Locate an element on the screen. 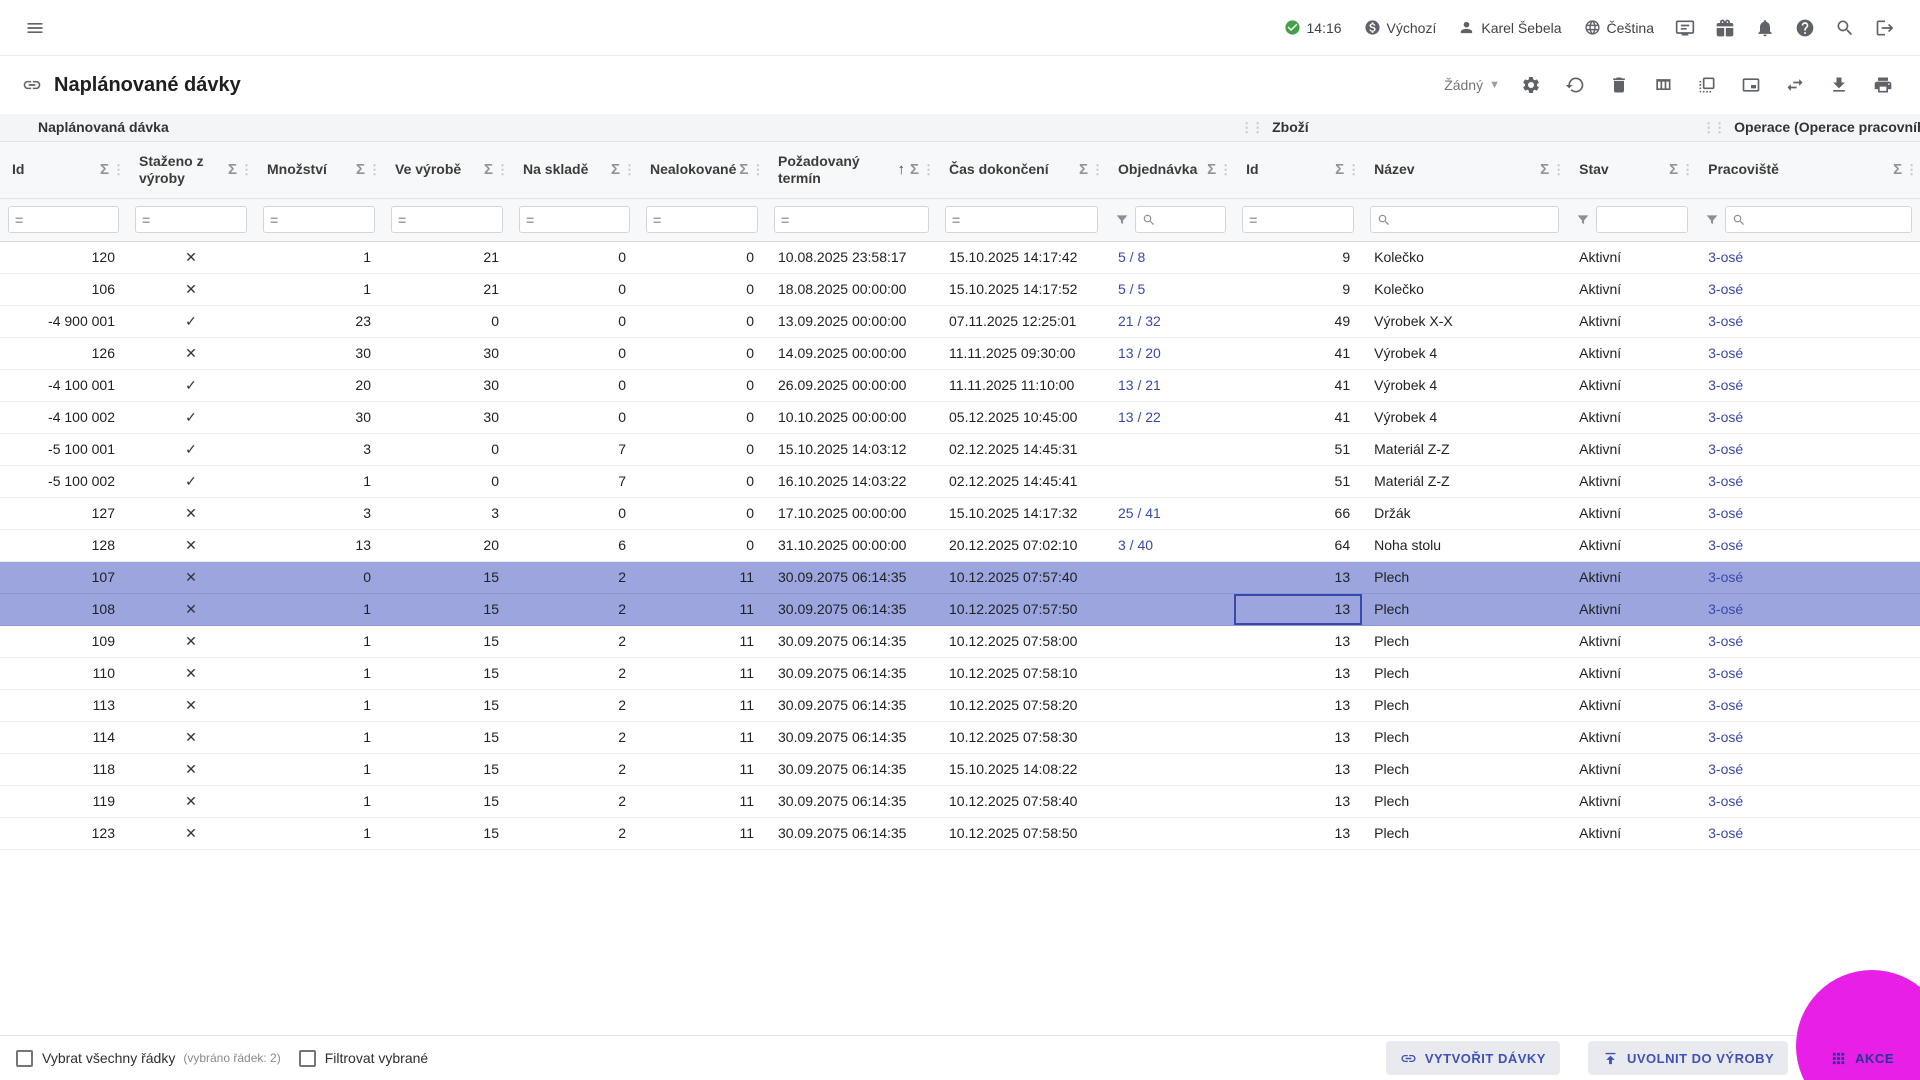  filter-input-na_sklade is located at coordinates (581, 219).